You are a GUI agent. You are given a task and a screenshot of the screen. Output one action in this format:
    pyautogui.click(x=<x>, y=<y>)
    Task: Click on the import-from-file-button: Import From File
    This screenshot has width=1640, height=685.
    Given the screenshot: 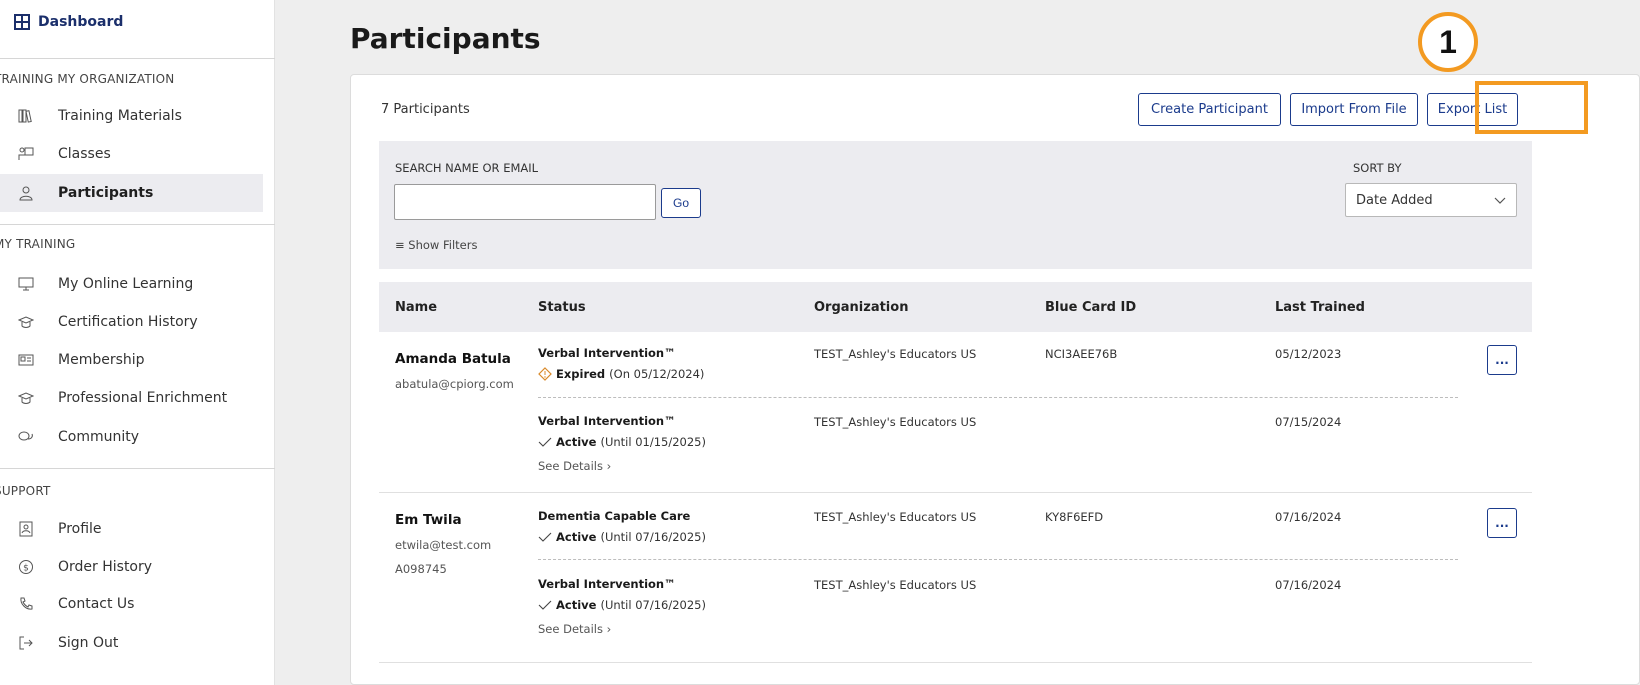 What is the action you would take?
    pyautogui.click(x=1354, y=109)
    